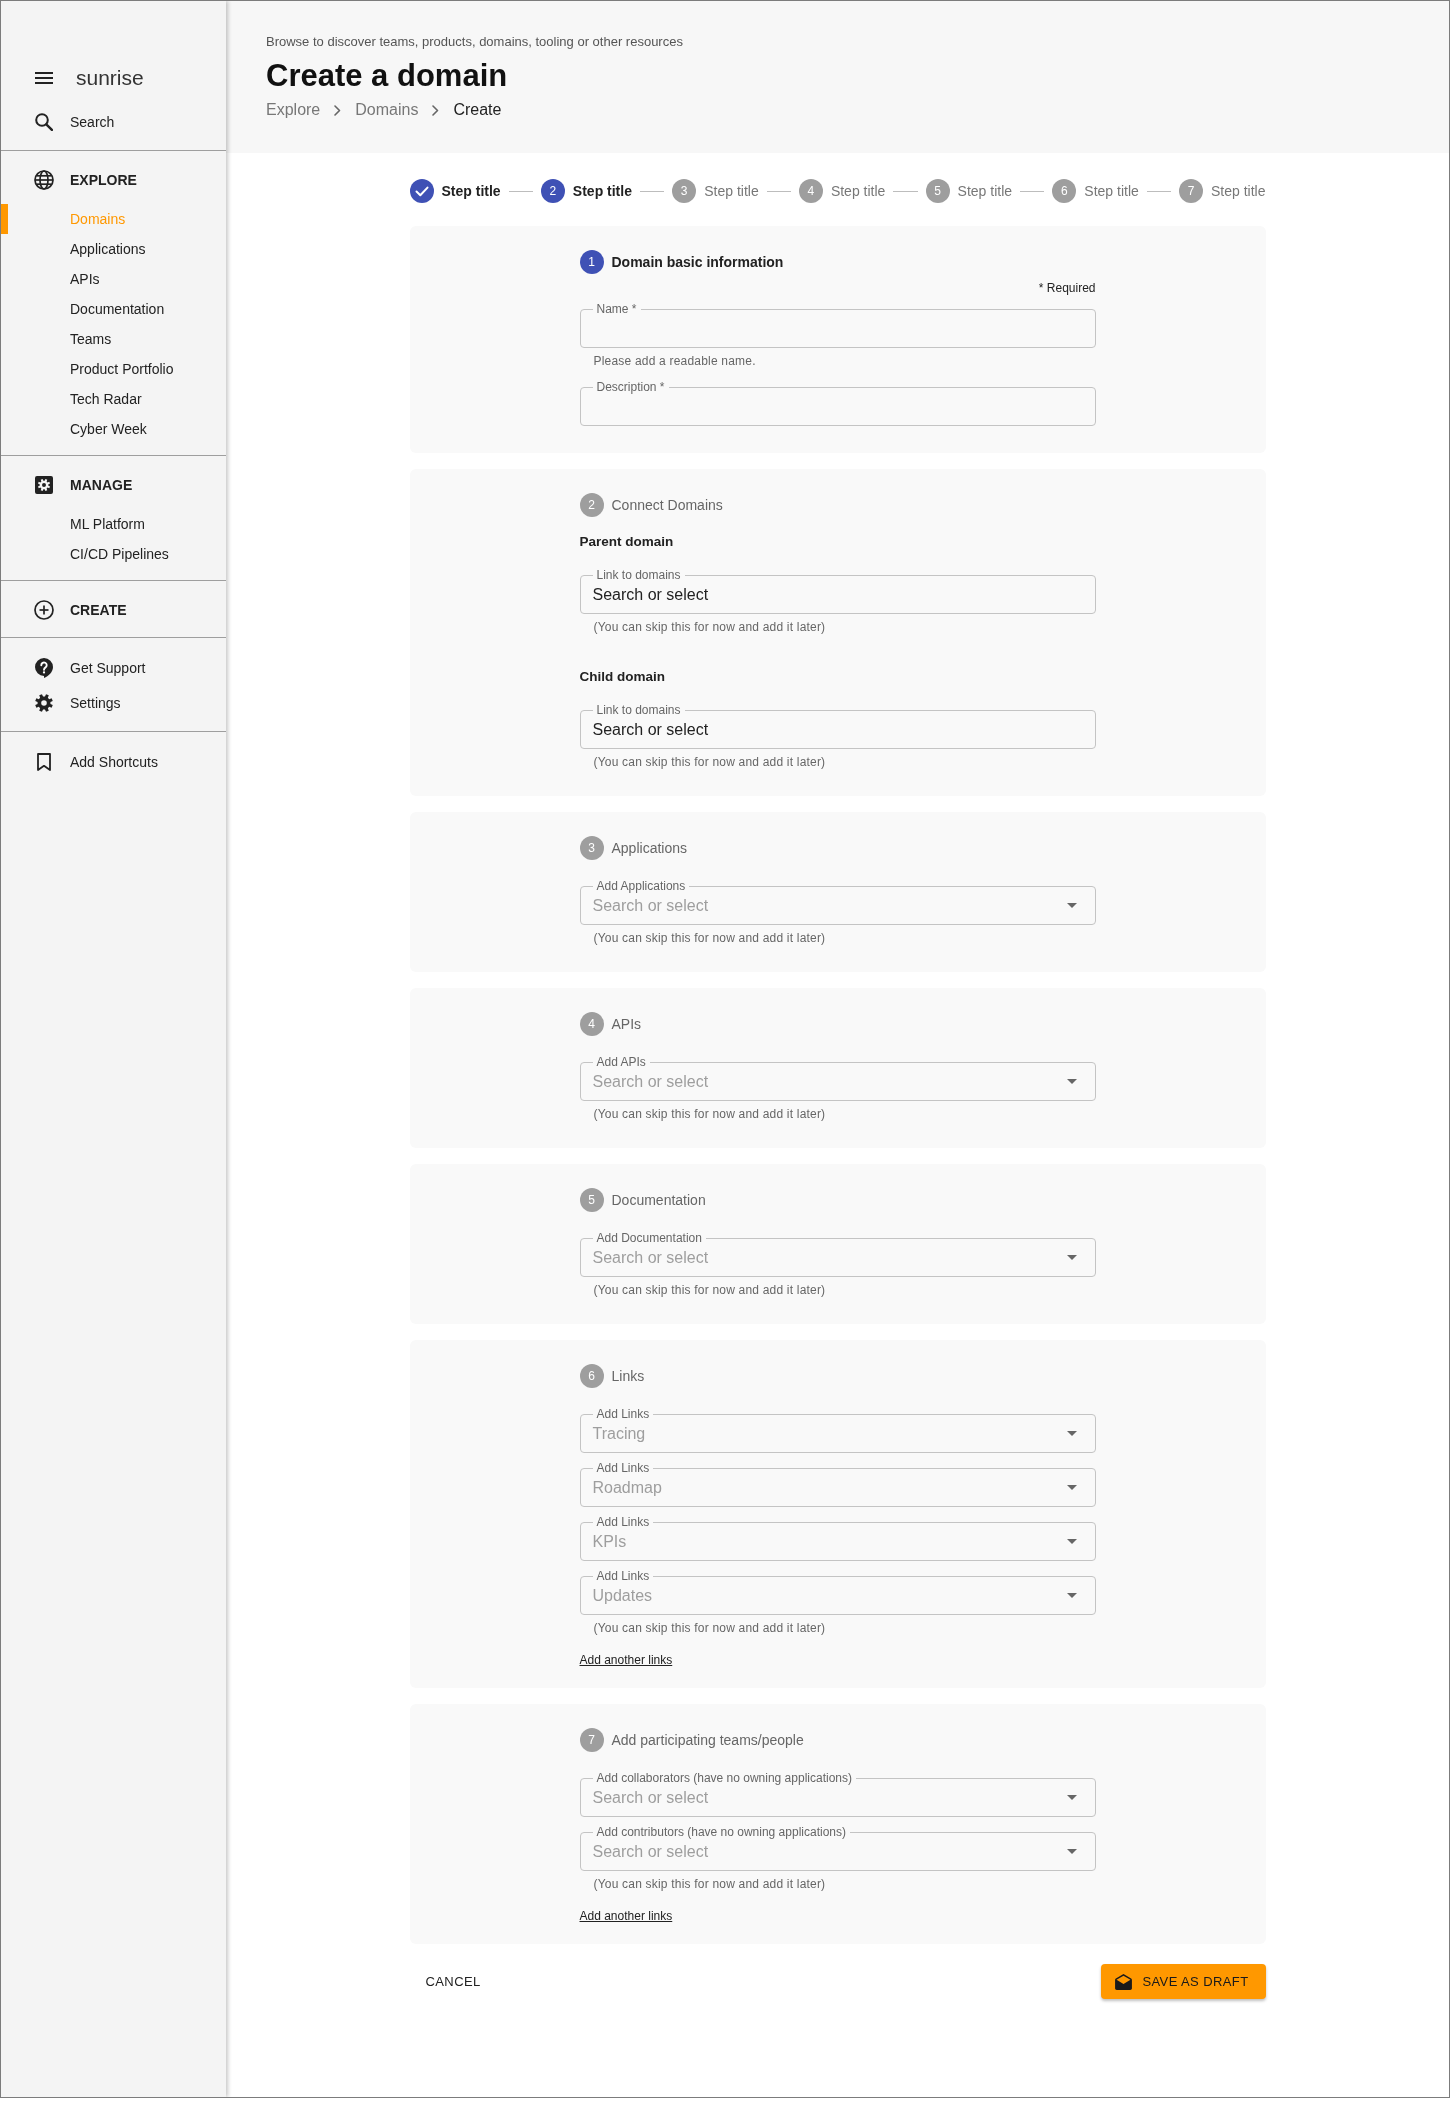 This screenshot has width=1450, height=2105. Describe the element at coordinates (674, 361) in the screenshot. I see `helper-text: Please add a readable name.` at that location.